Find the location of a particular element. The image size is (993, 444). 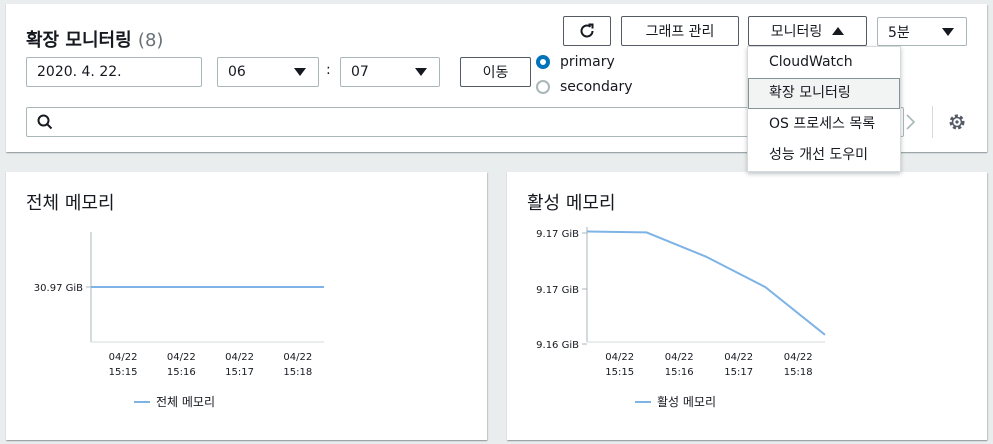

refresh-icon is located at coordinates (587, 30).